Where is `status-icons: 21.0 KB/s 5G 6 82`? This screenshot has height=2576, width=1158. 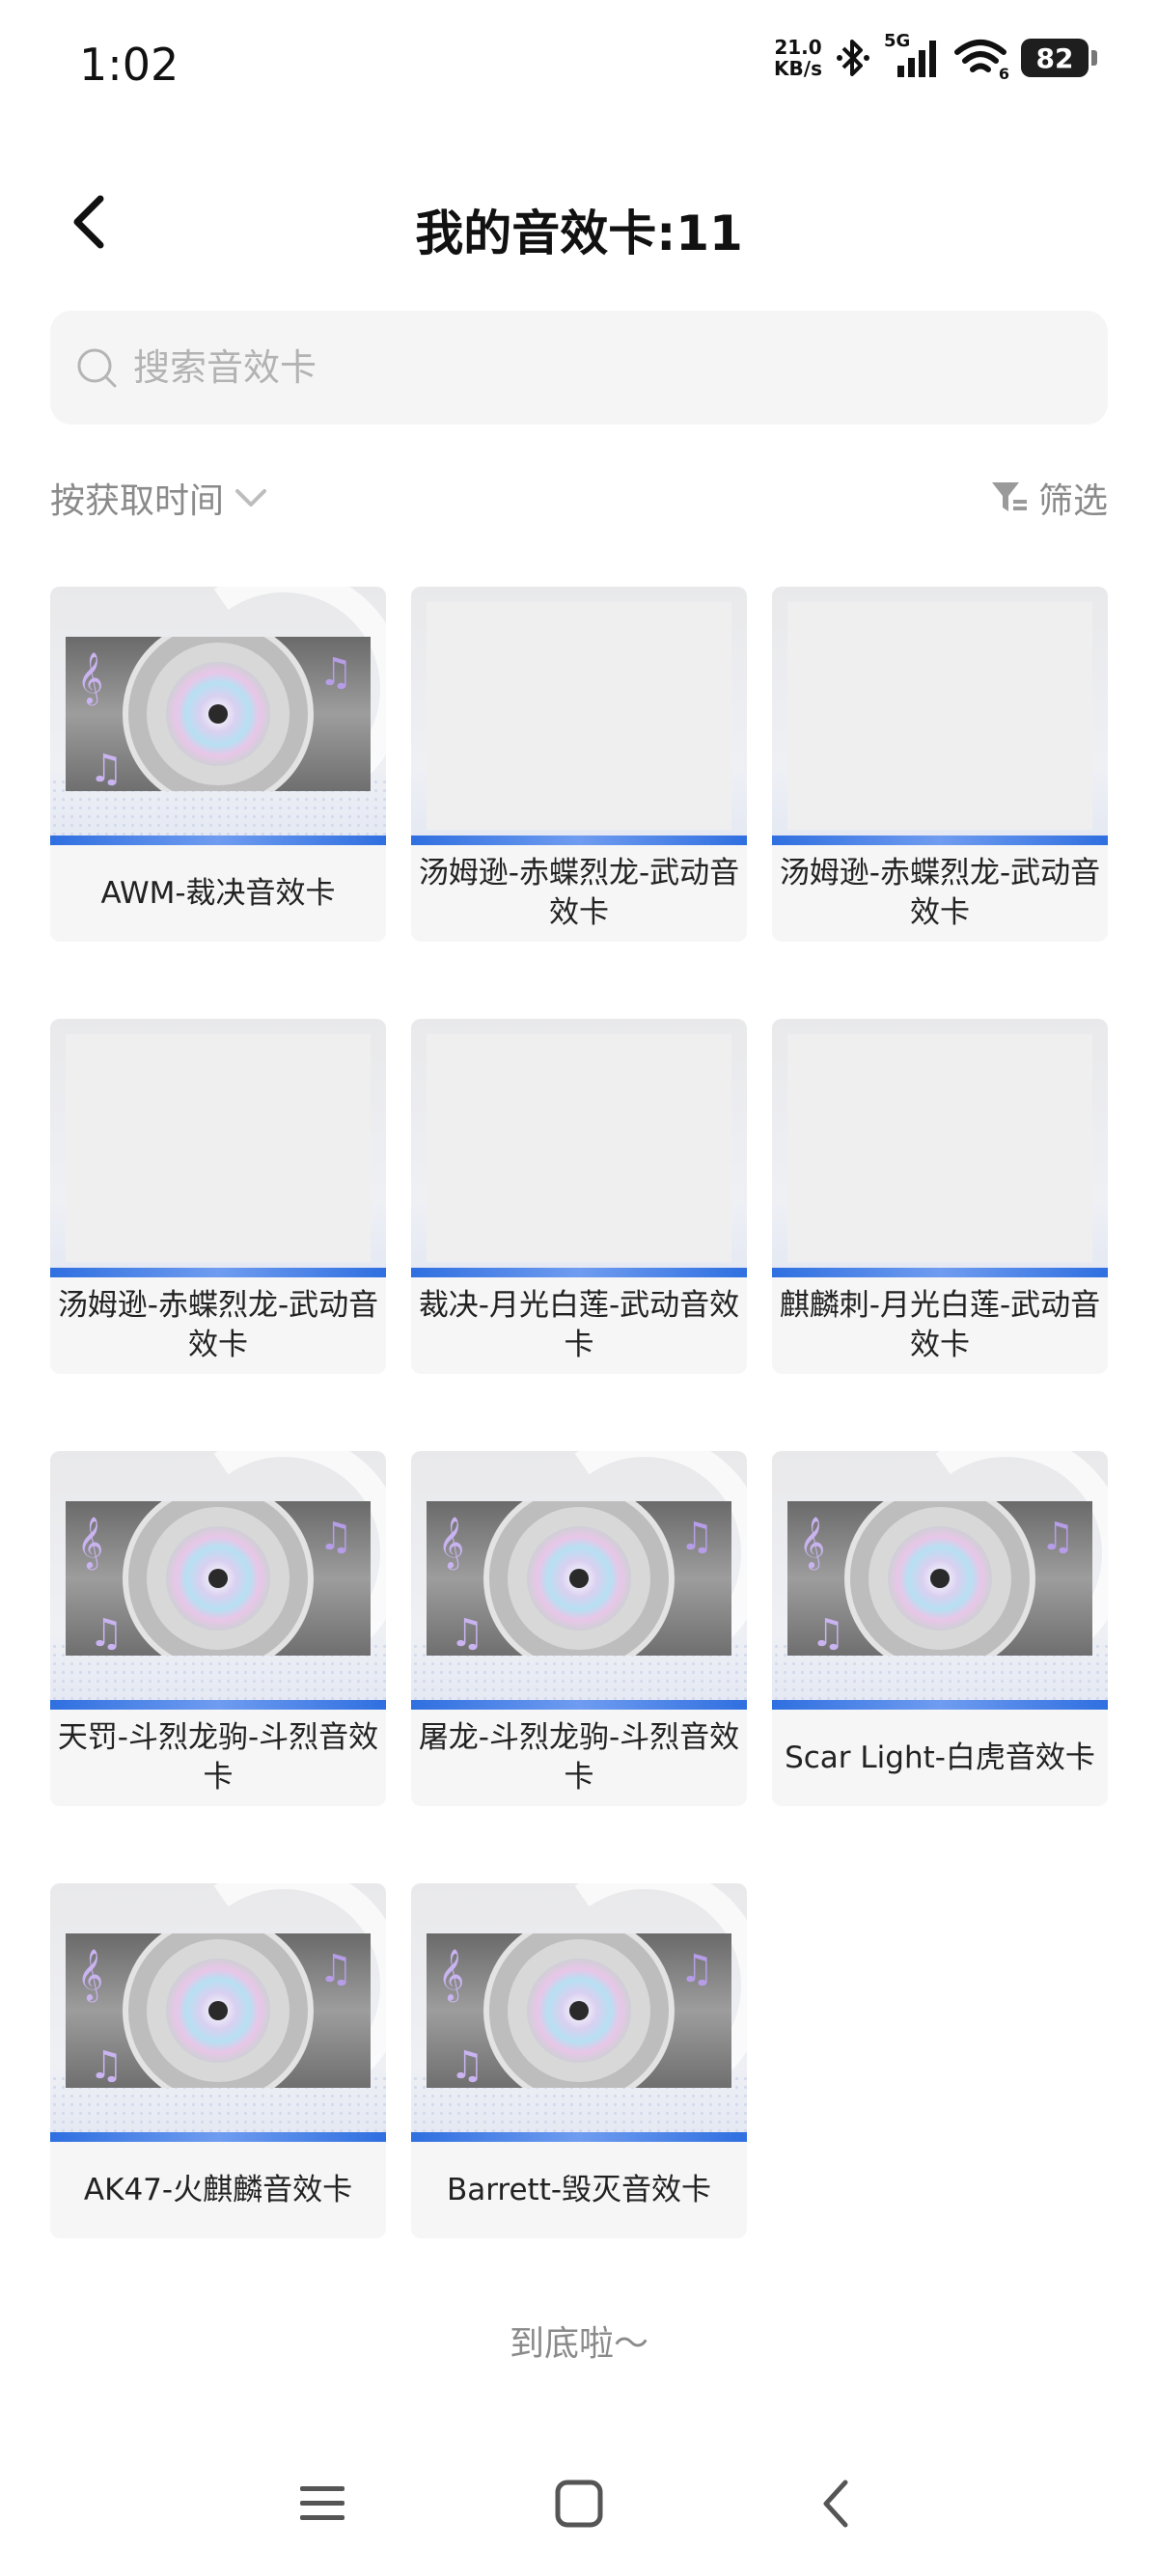
status-icons: 21.0 KB/s 5G 6 82 is located at coordinates (935, 57).